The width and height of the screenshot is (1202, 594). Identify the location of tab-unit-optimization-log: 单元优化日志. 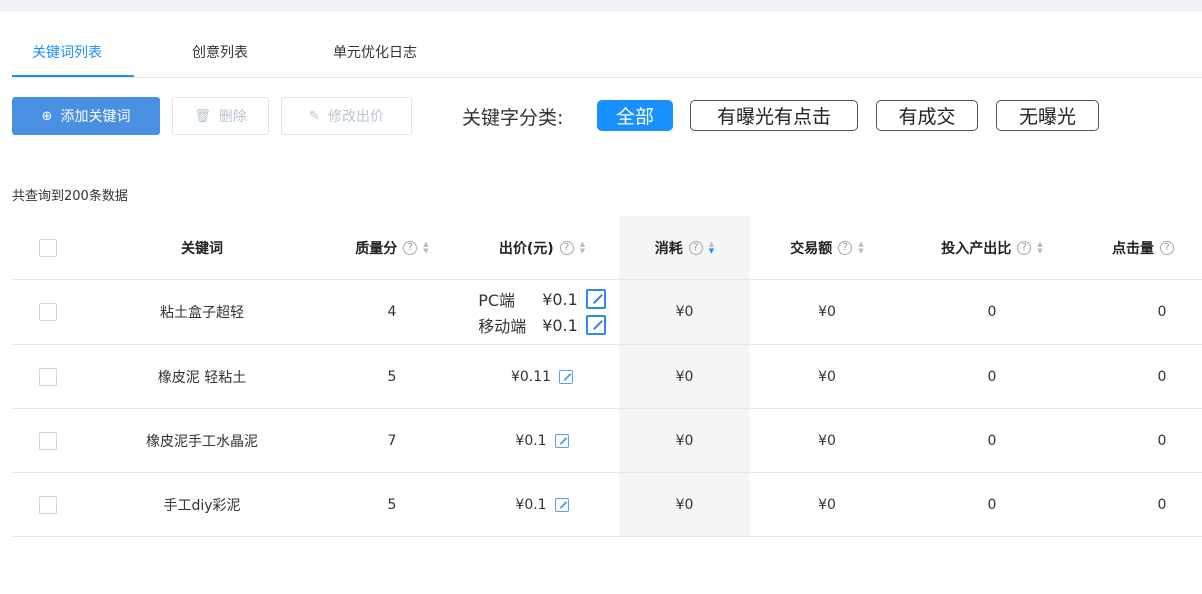
(375, 52).